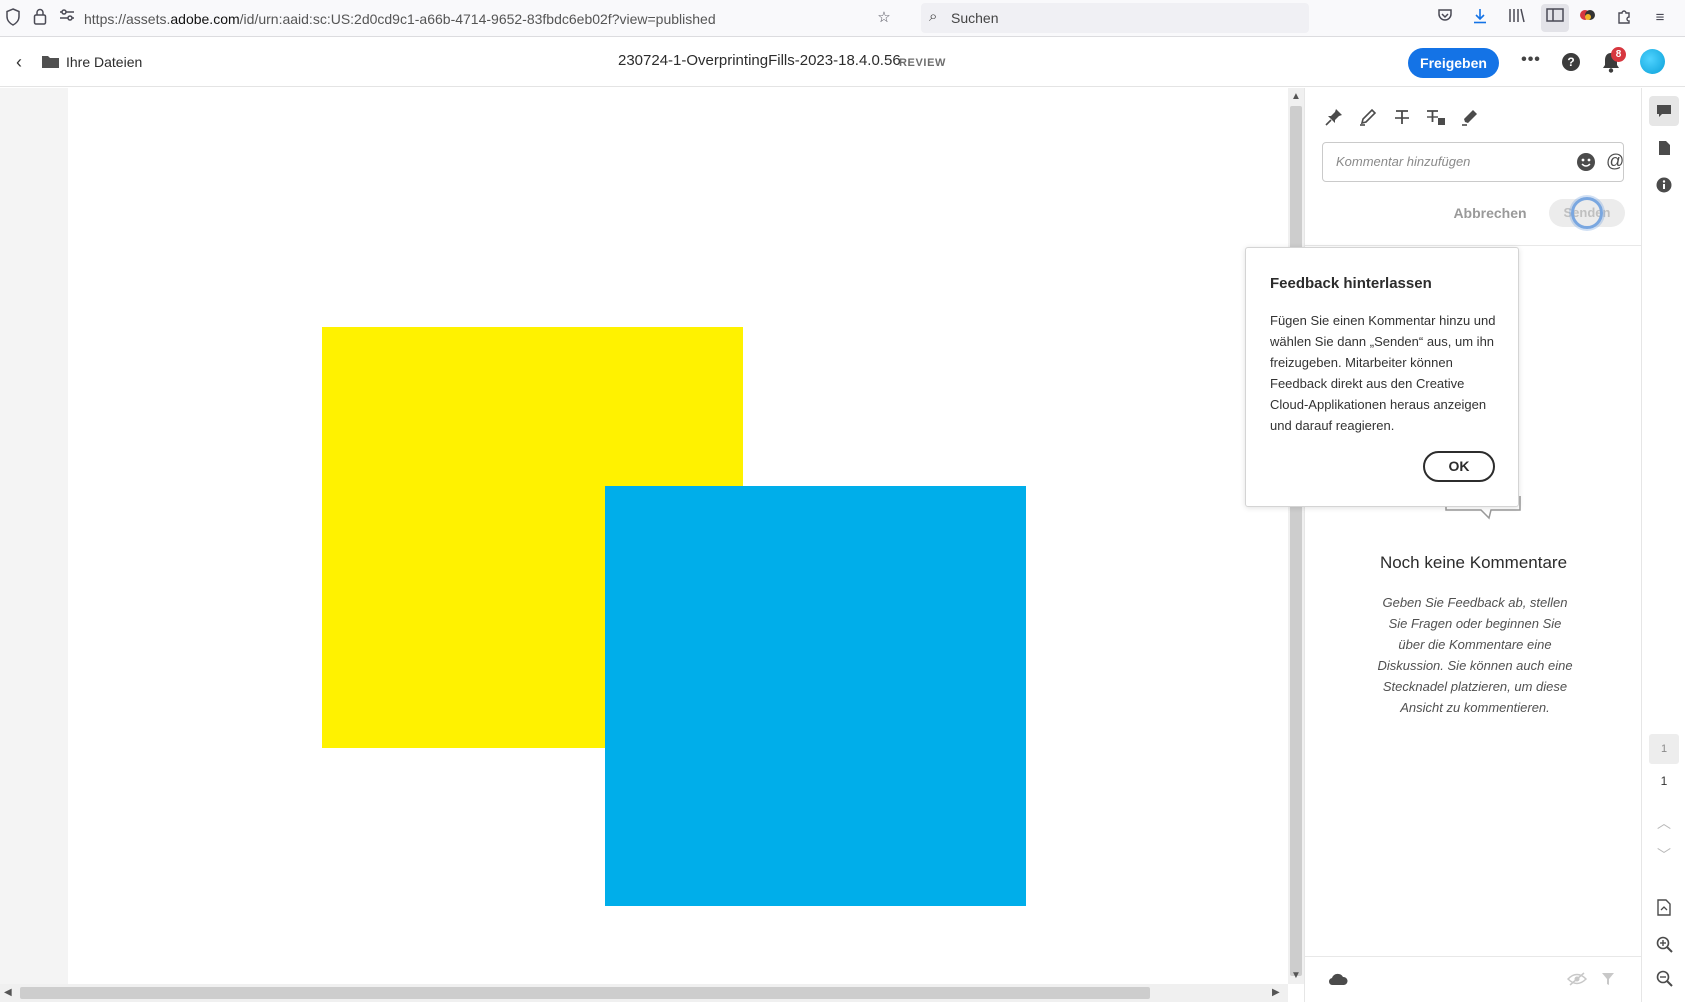 The width and height of the screenshot is (1685, 1007). What do you see at coordinates (1624, 18) in the screenshot?
I see `extensions-puzzle-icon` at bounding box center [1624, 18].